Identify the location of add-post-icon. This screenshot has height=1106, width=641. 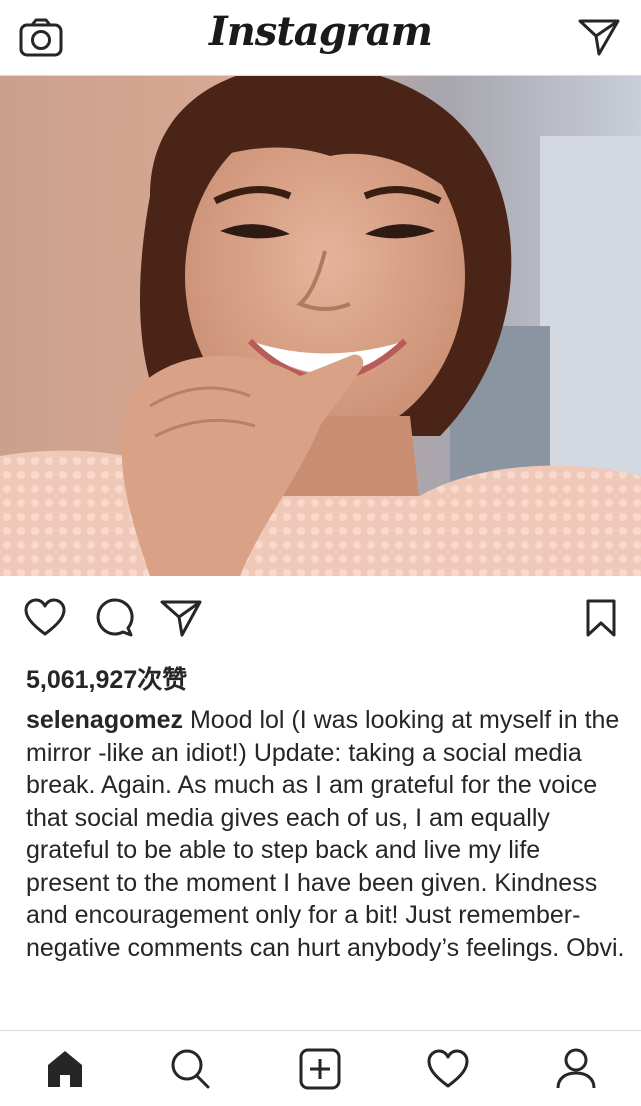
(320, 1069).